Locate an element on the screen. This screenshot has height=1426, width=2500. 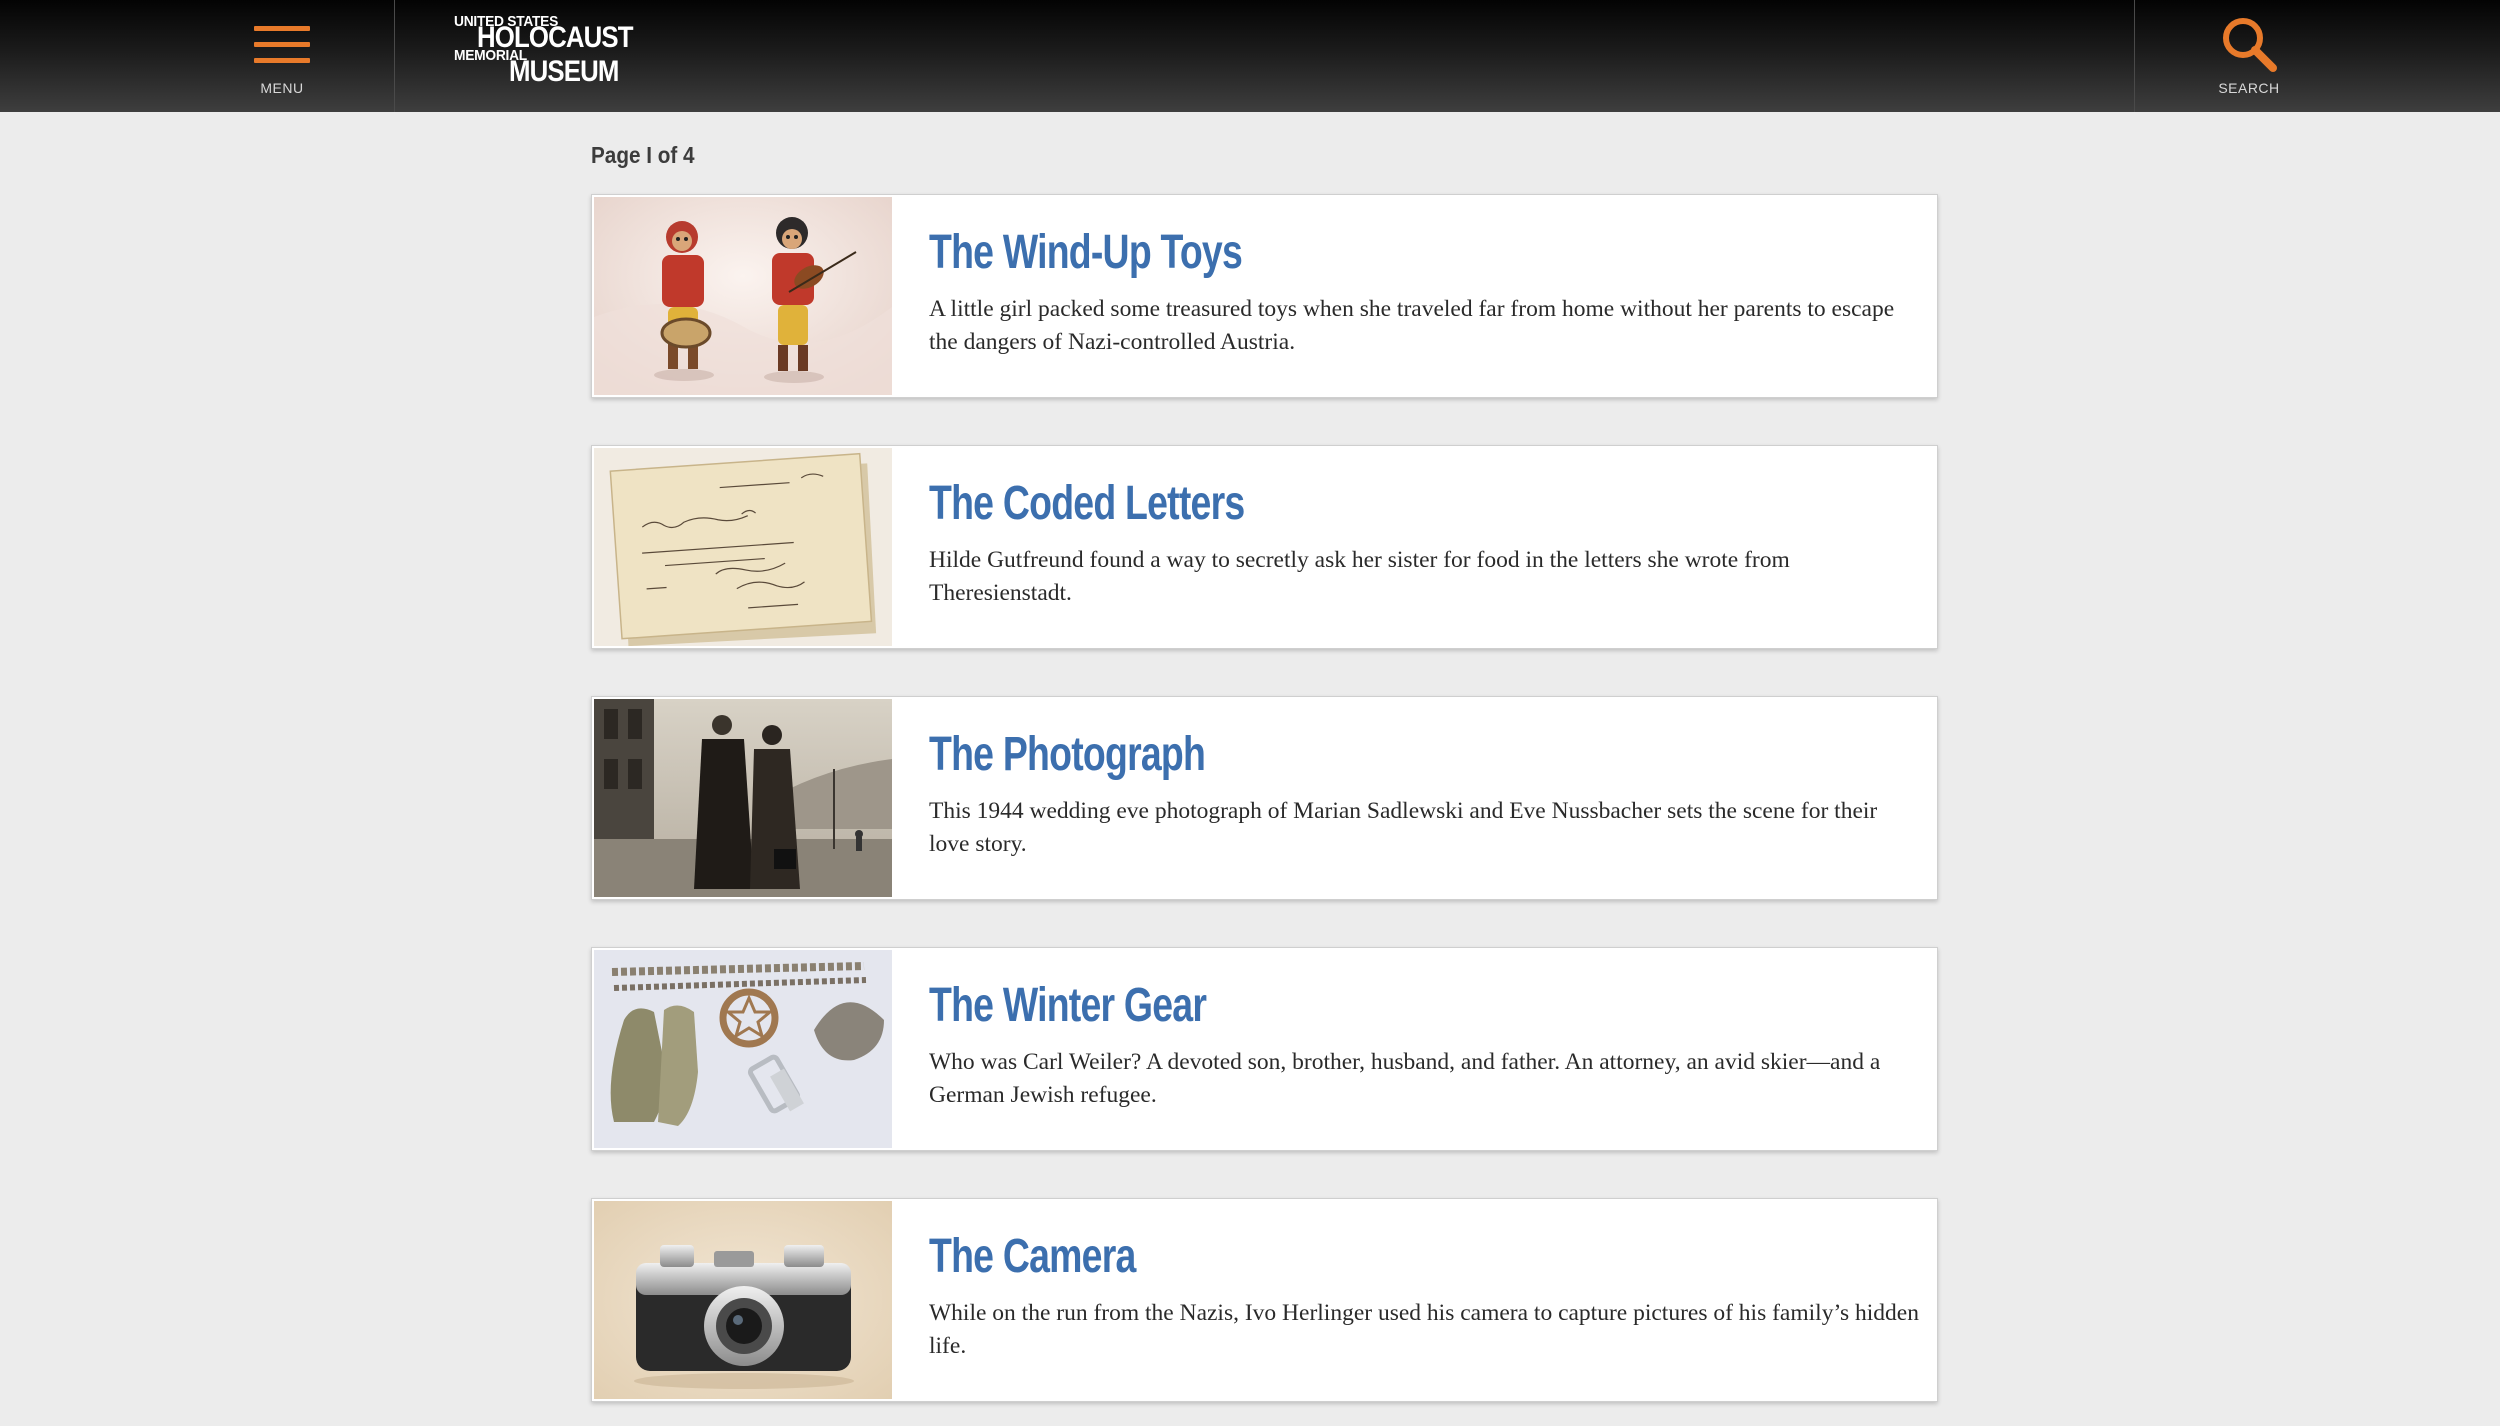
winter-gear-image is located at coordinates (743, 1049).